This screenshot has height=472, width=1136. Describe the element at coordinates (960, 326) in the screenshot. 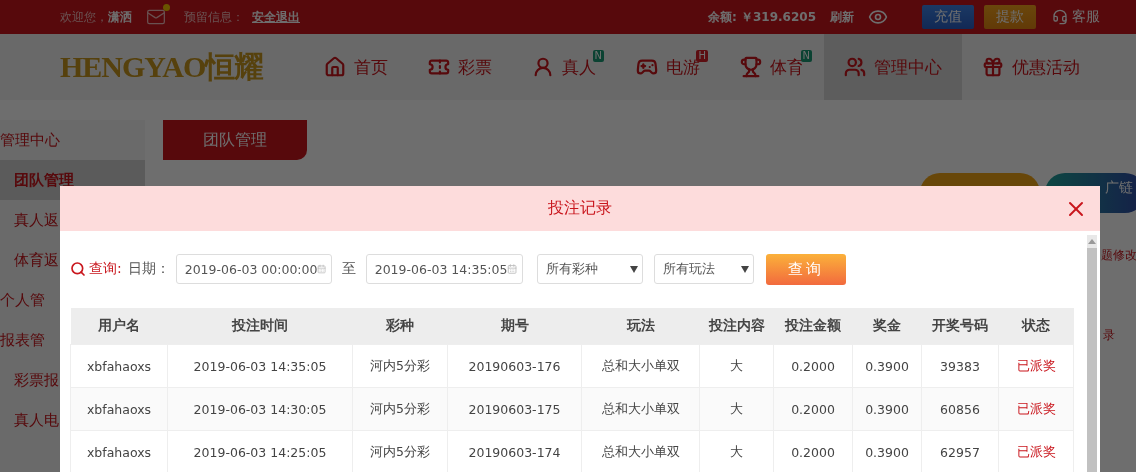

I see `column-header: 开奖号码` at that location.